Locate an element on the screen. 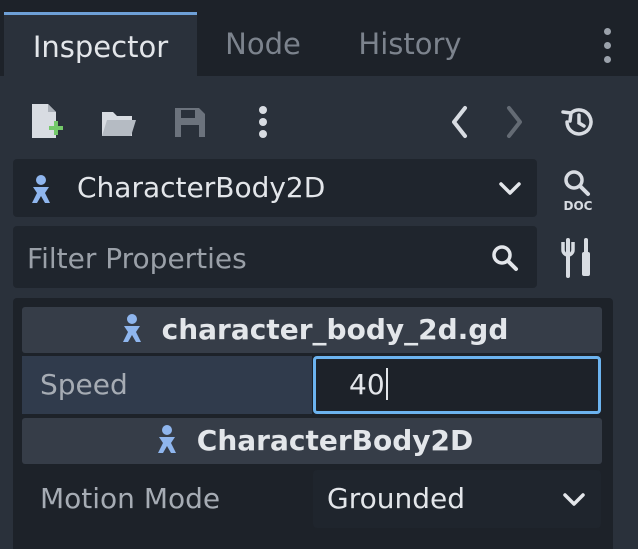  speed-value: 40 is located at coordinates (367, 384).